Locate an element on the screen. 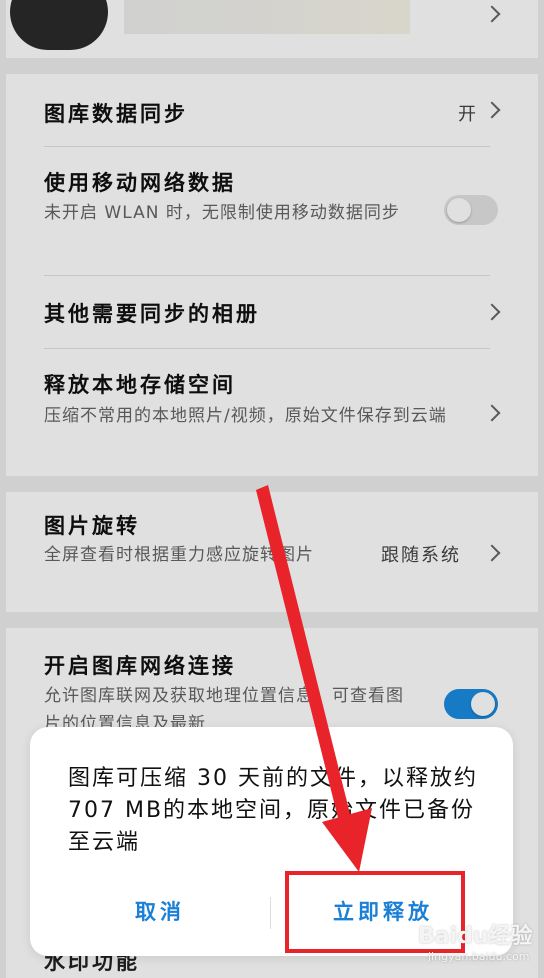  watermark-url: jingyan.baidu.com is located at coordinates (479, 956).